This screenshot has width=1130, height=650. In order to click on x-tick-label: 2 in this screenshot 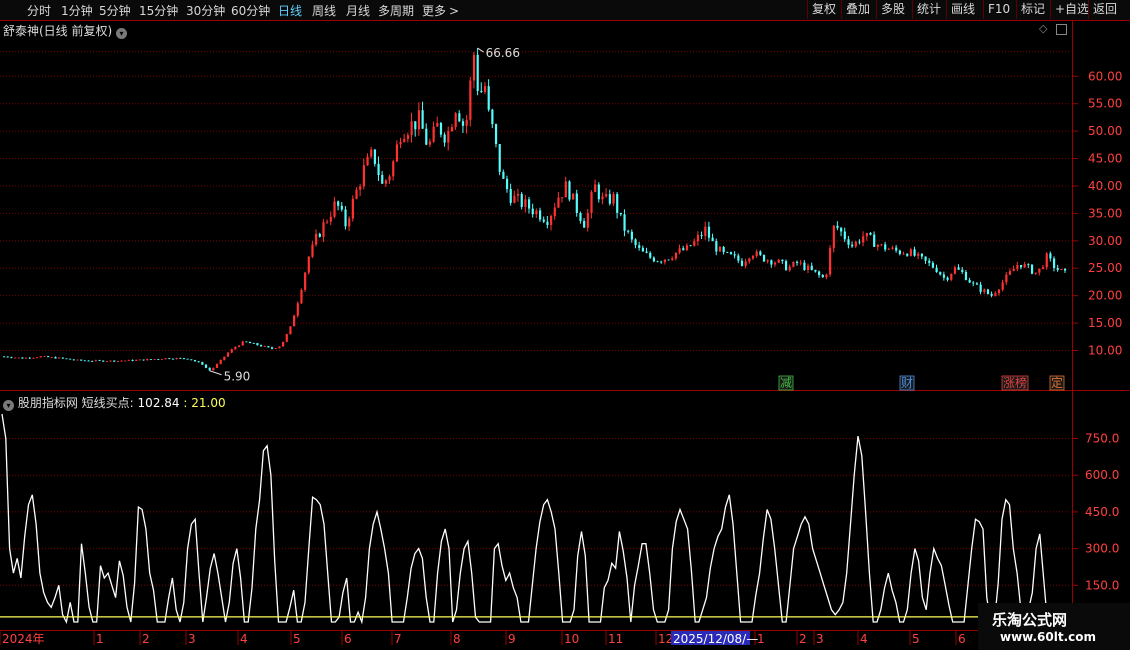, I will do `click(803, 639)`.